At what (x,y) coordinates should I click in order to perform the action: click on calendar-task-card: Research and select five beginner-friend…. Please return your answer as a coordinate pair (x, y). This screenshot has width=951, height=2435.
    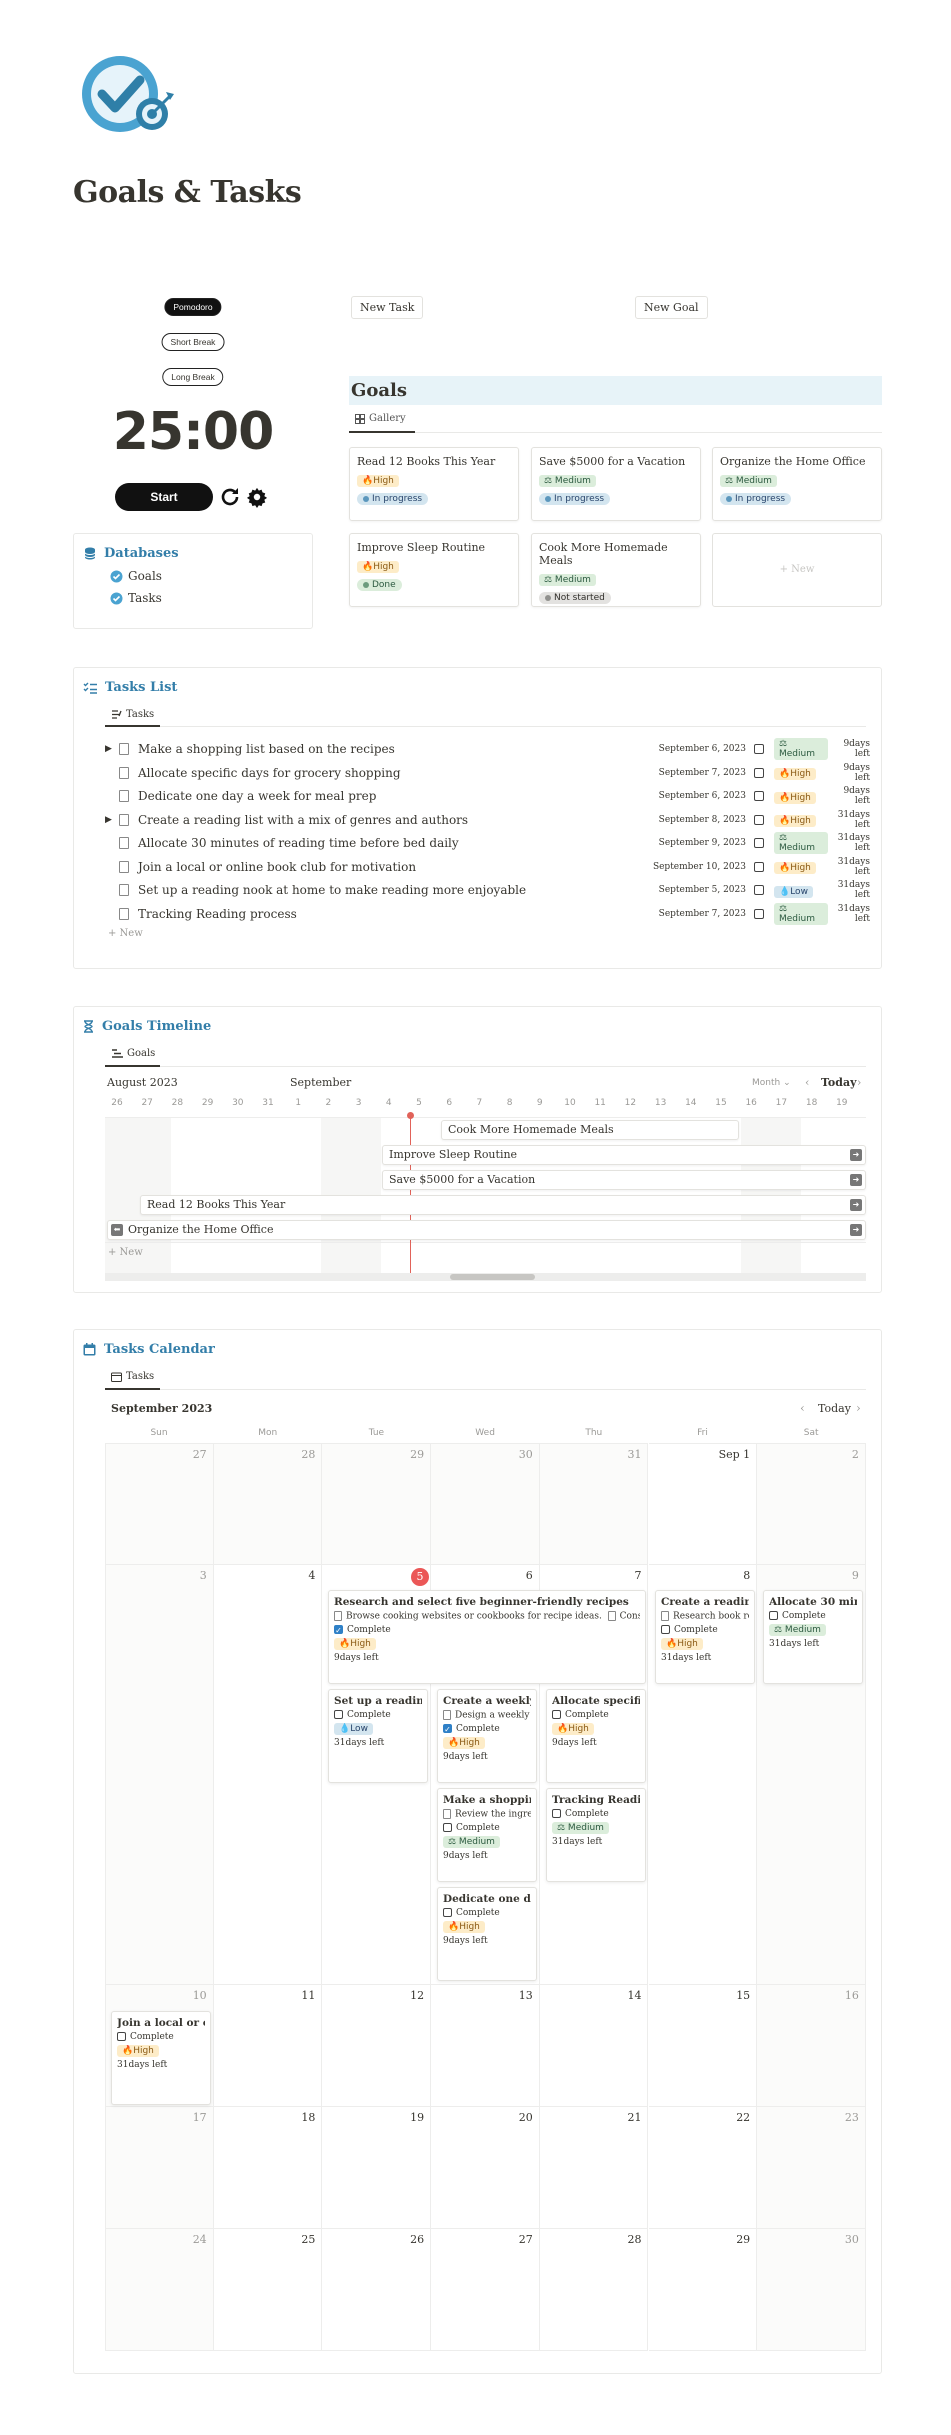
    Looking at the image, I should click on (487, 1637).